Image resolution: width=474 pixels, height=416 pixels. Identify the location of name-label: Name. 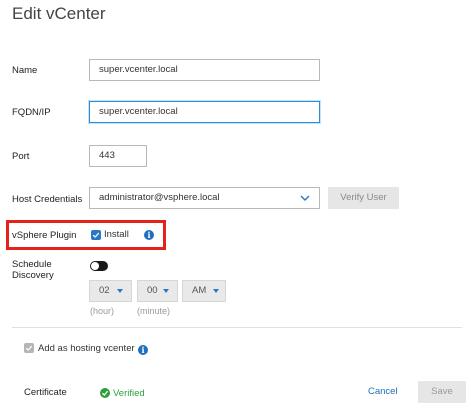
(25, 70).